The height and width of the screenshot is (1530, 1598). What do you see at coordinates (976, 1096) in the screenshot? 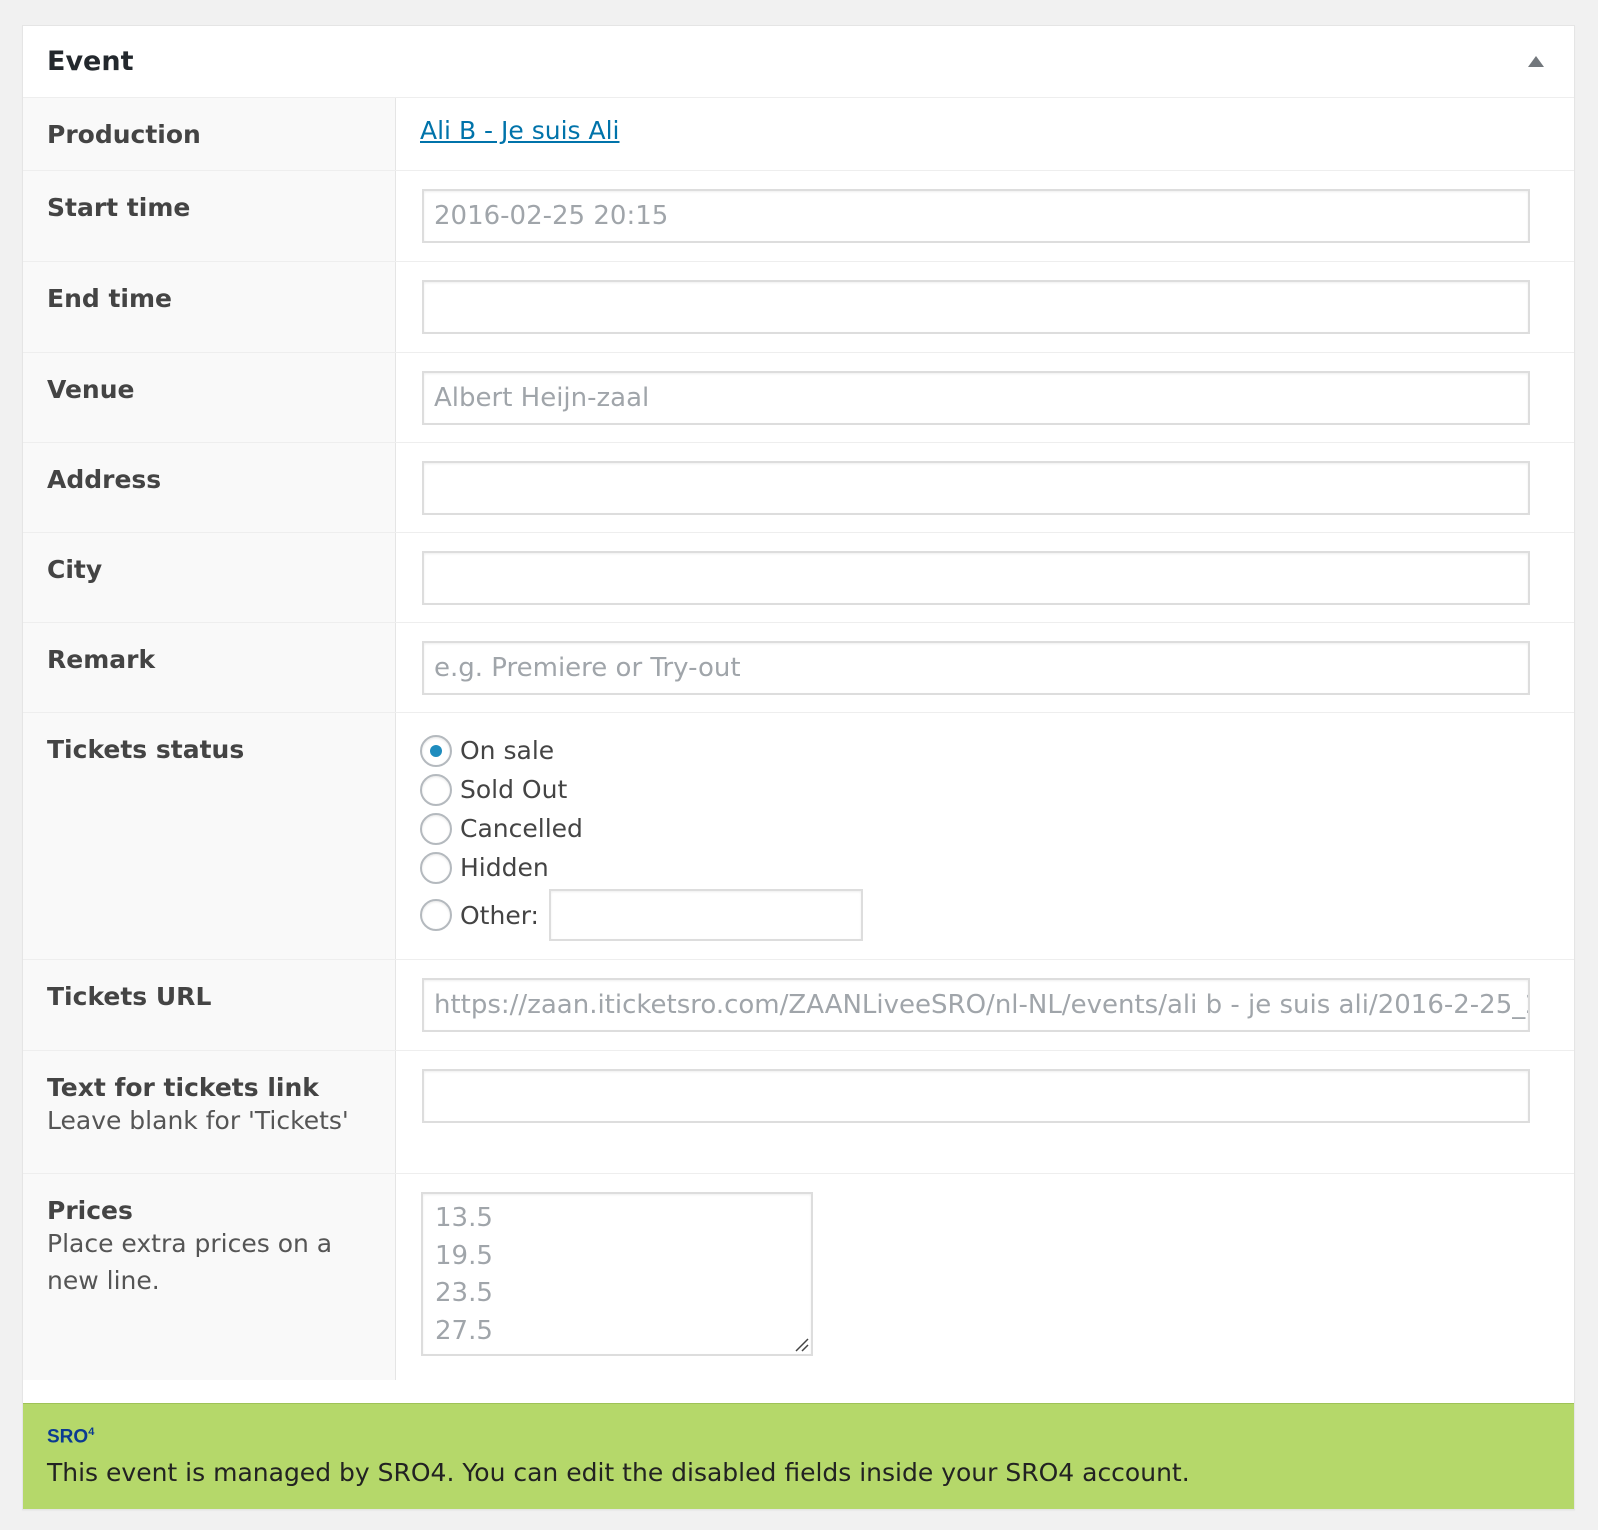
I see `tickets-link-text-input` at bounding box center [976, 1096].